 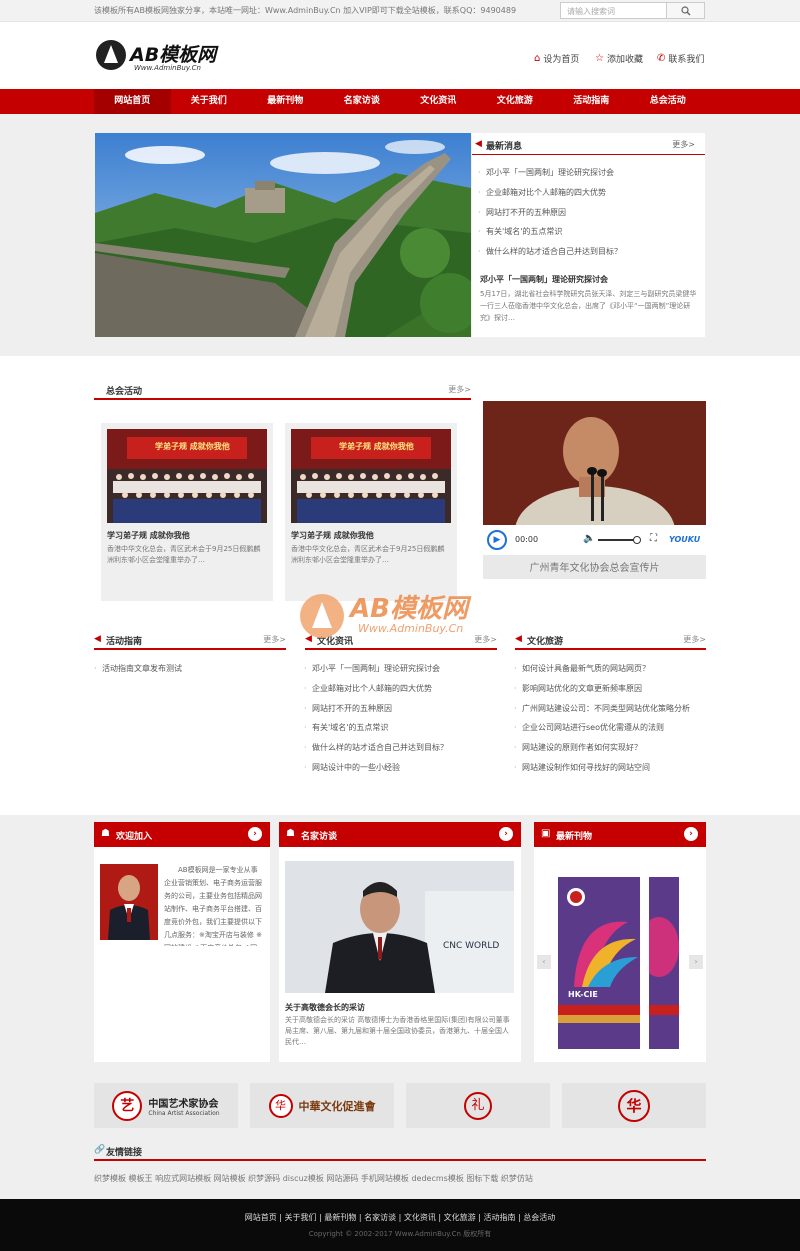 What do you see at coordinates (166, 1105) in the screenshot?
I see `partner-logo: 艺 中国艺术家协会 China Artist Association` at bounding box center [166, 1105].